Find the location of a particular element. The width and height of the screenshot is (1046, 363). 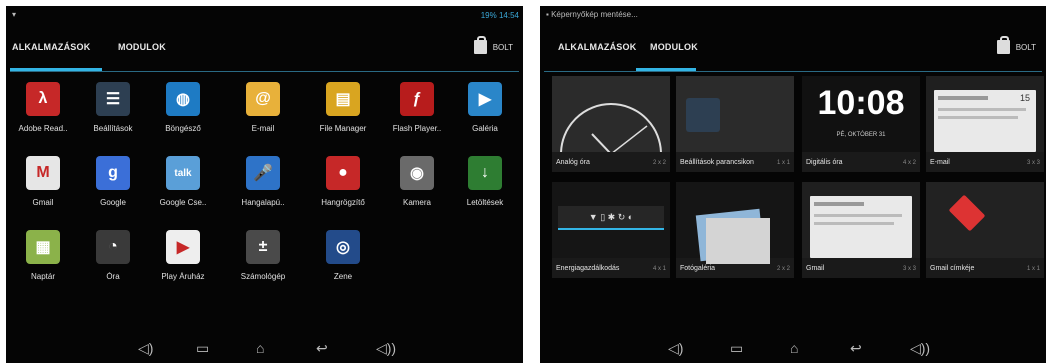

app-label: Hangalapú.. is located at coordinates (263, 202).